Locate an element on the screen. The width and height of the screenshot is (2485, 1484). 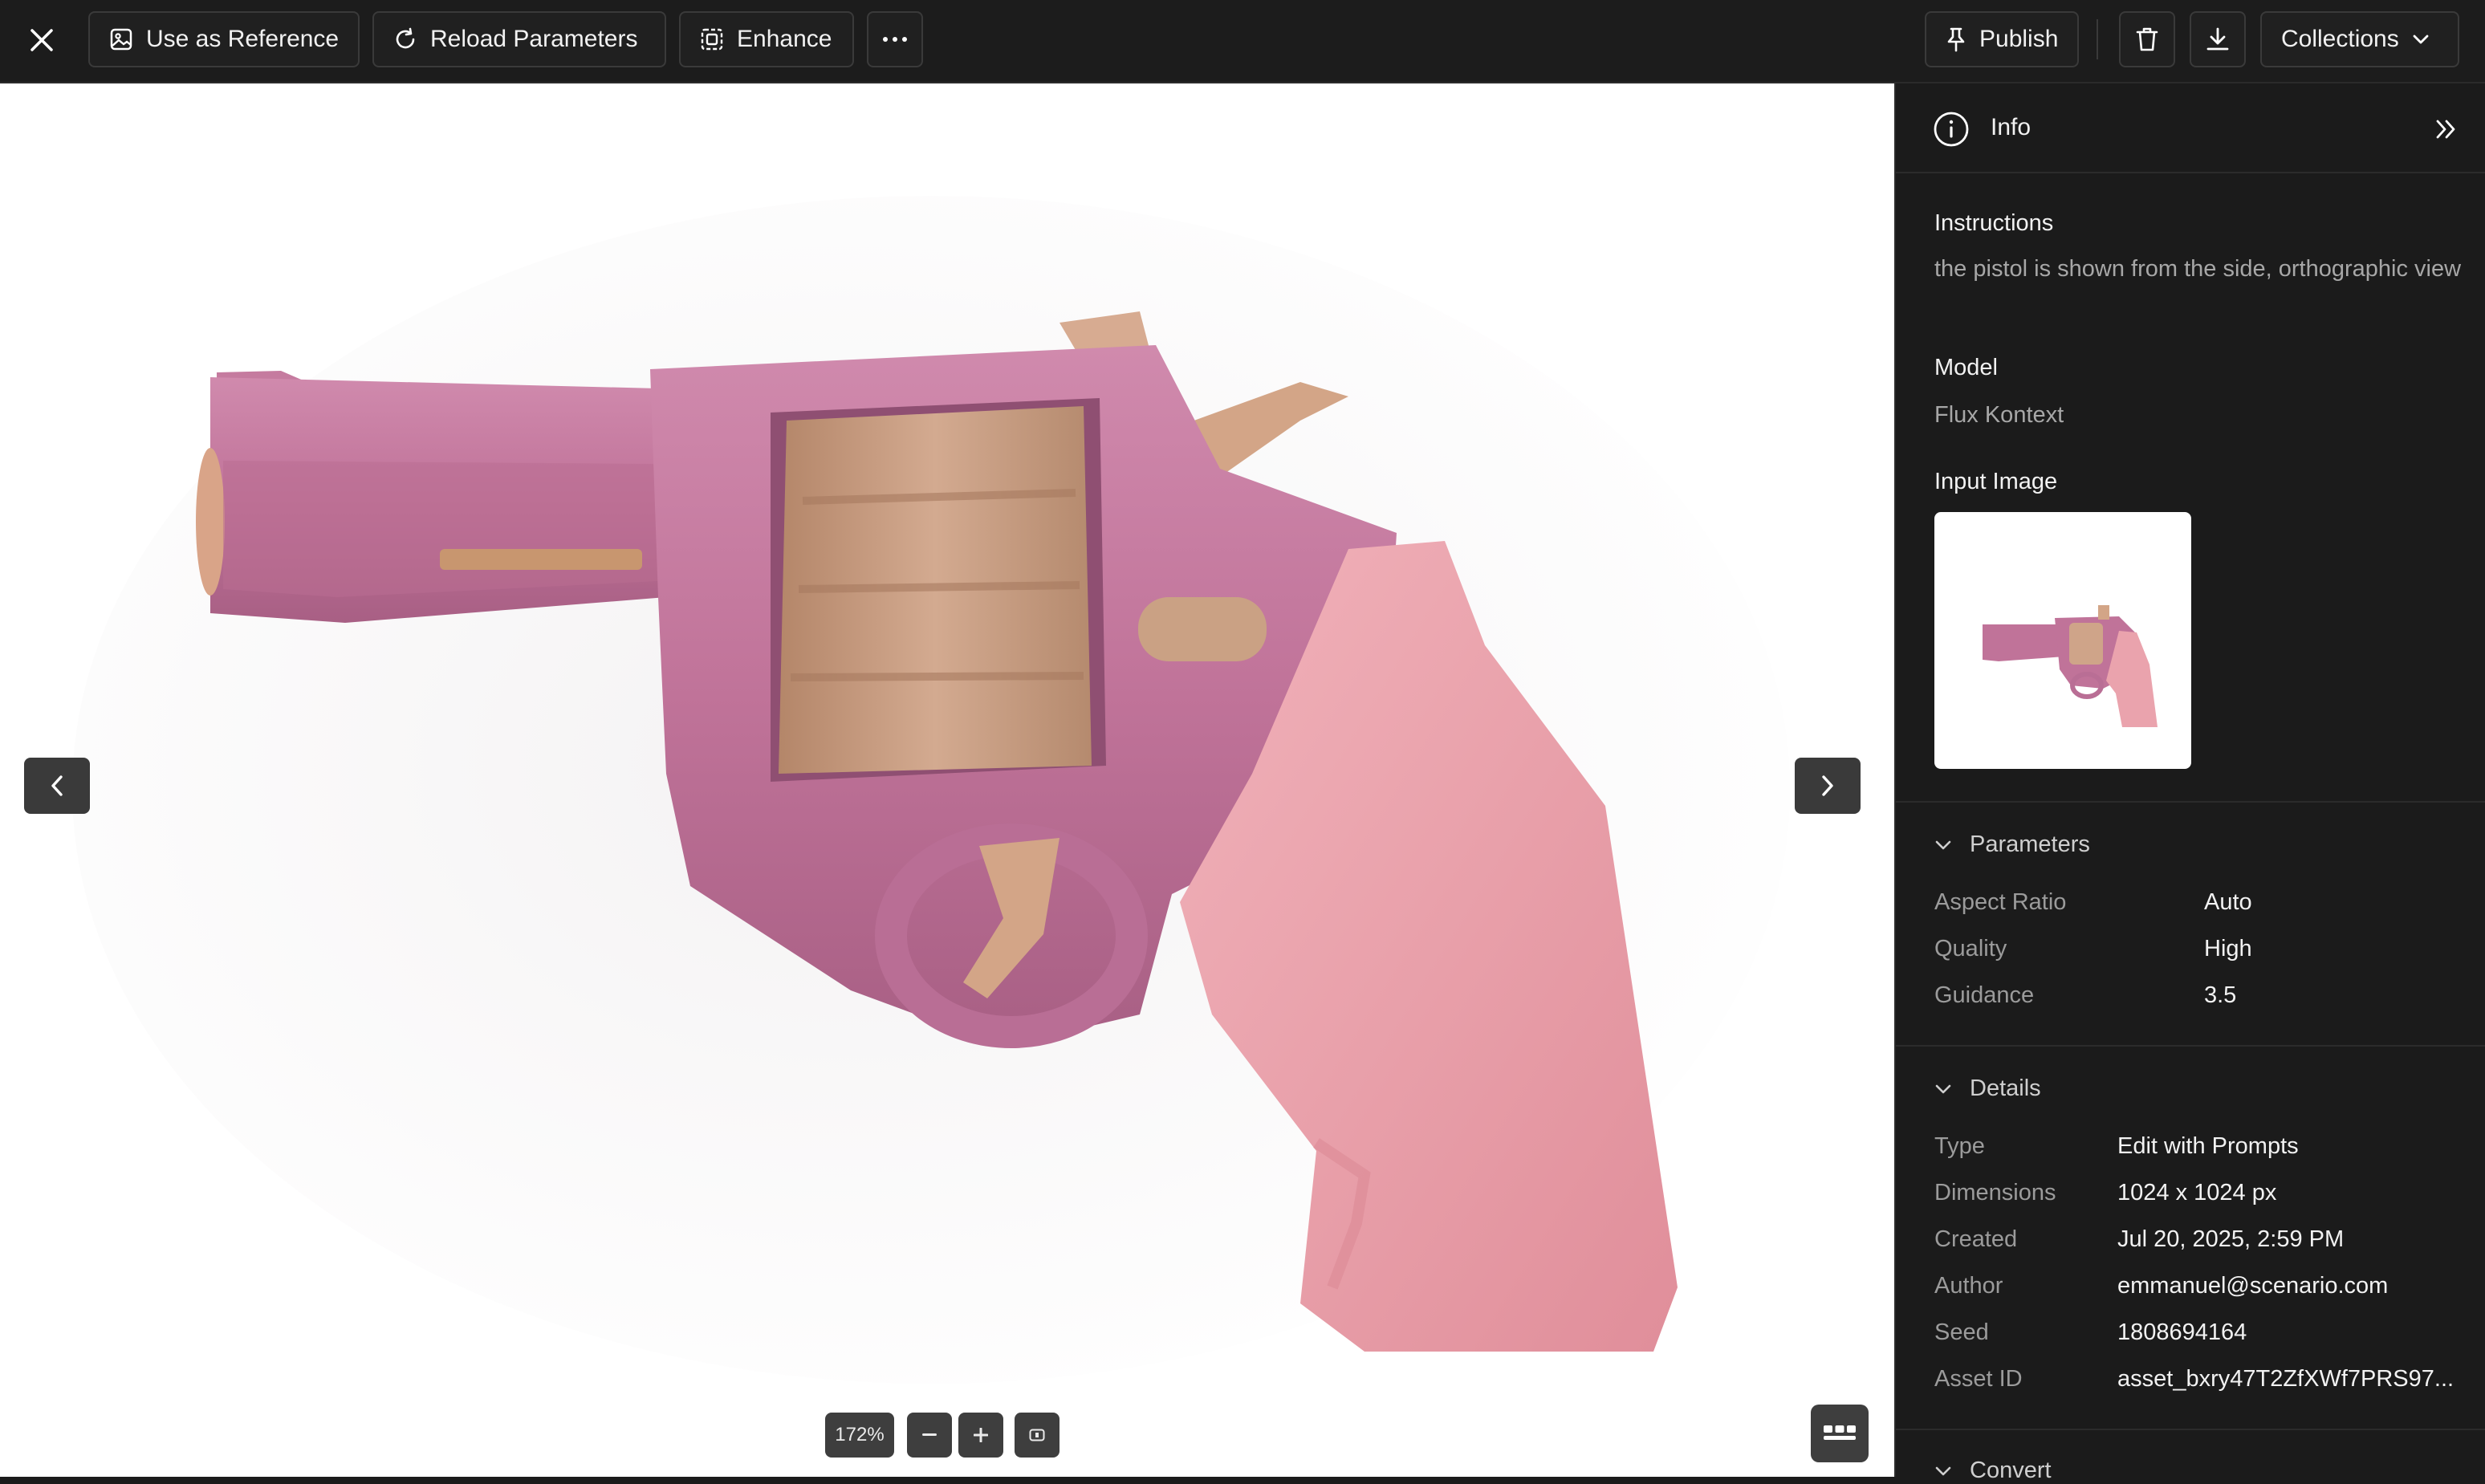
detail-key: Seed is located at coordinates (1961, 1332).